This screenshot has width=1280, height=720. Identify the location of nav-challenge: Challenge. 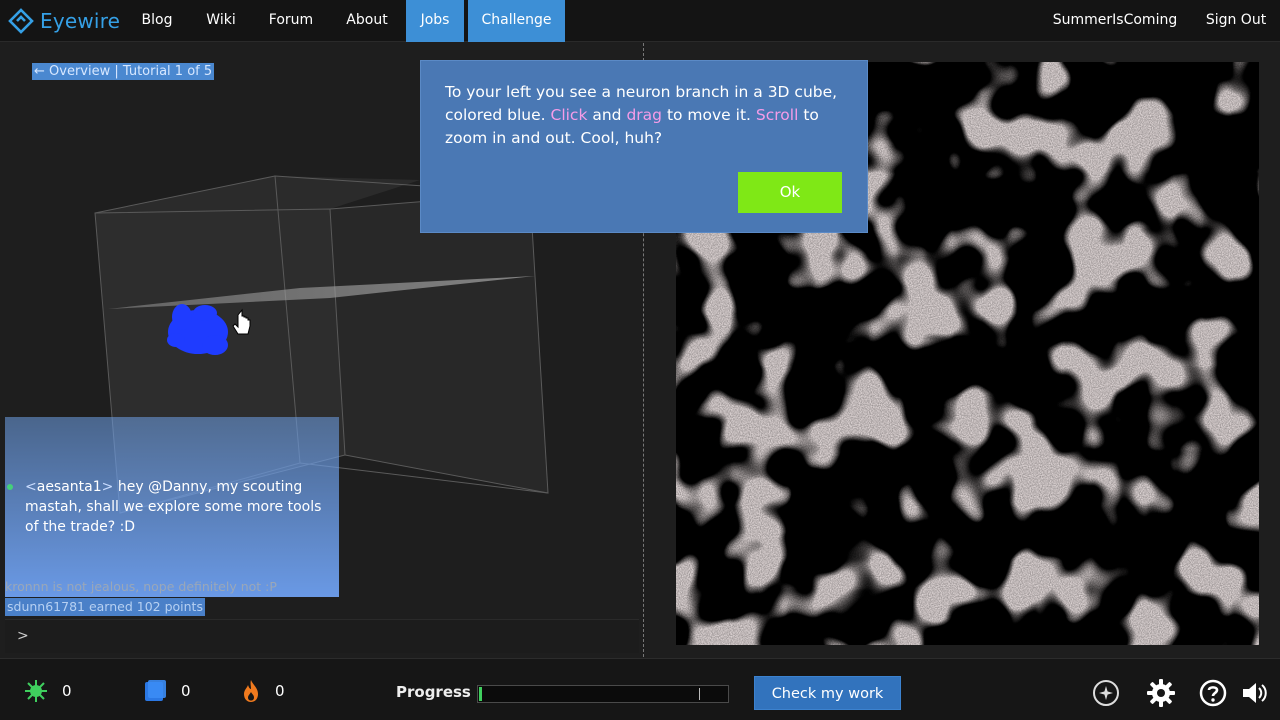
(516, 21).